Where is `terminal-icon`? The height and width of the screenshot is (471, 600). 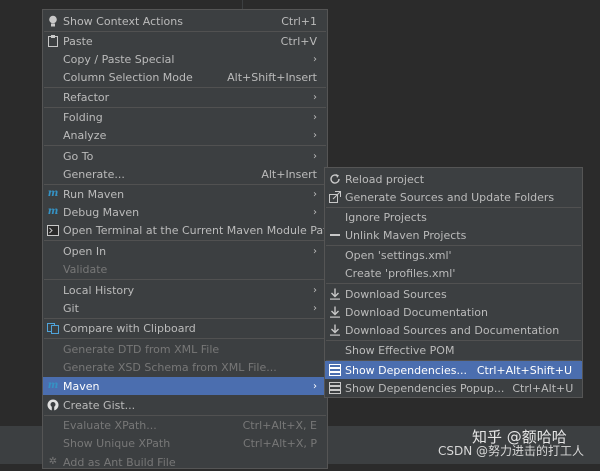
terminal-icon is located at coordinates (53, 230).